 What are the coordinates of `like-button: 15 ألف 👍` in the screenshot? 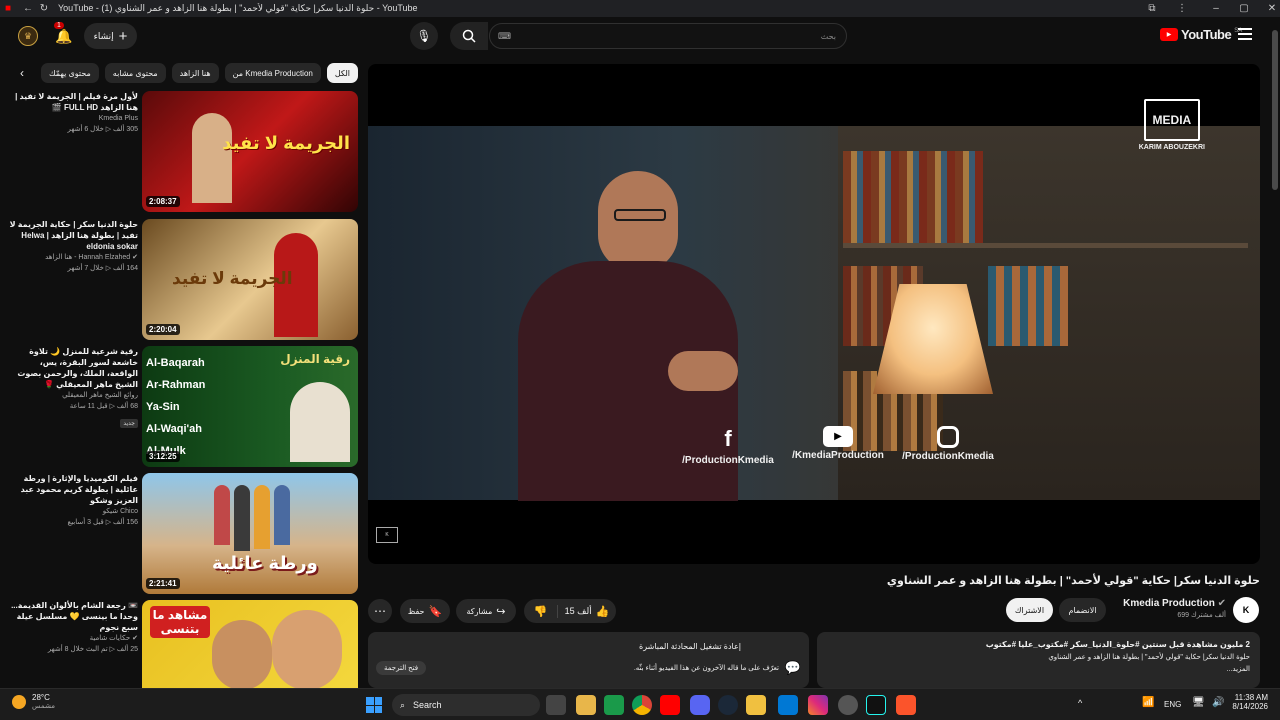 It's located at (587, 611).